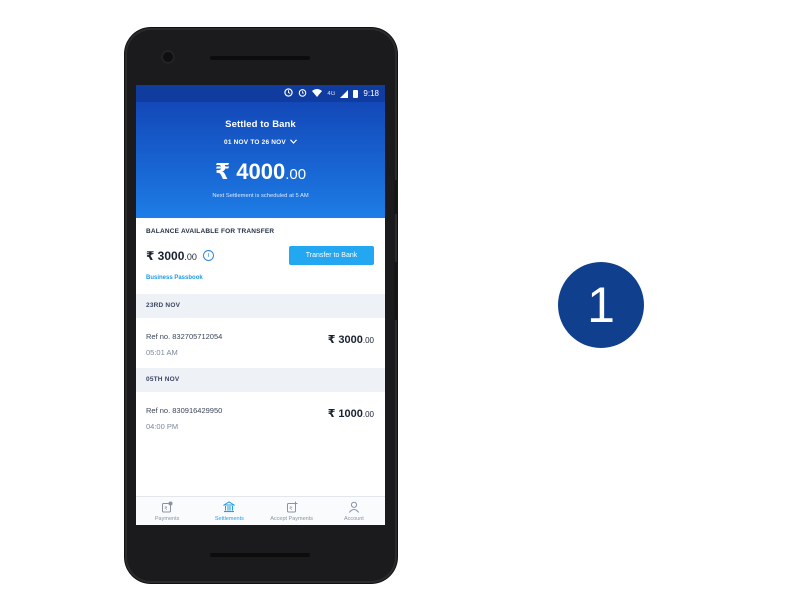  What do you see at coordinates (167, 519) in the screenshot?
I see `nav-payments-label: Payments` at bounding box center [167, 519].